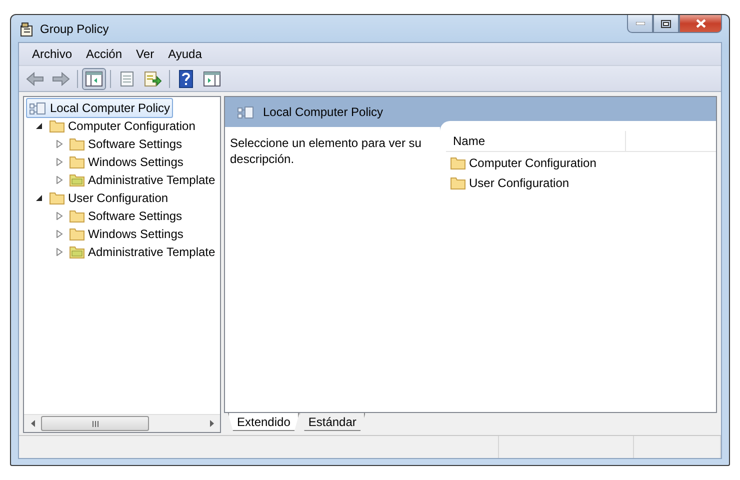 This screenshot has width=740, height=480. What do you see at coordinates (127, 78) in the screenshot?
I see `document-icon` at bounding box center [127, 78].